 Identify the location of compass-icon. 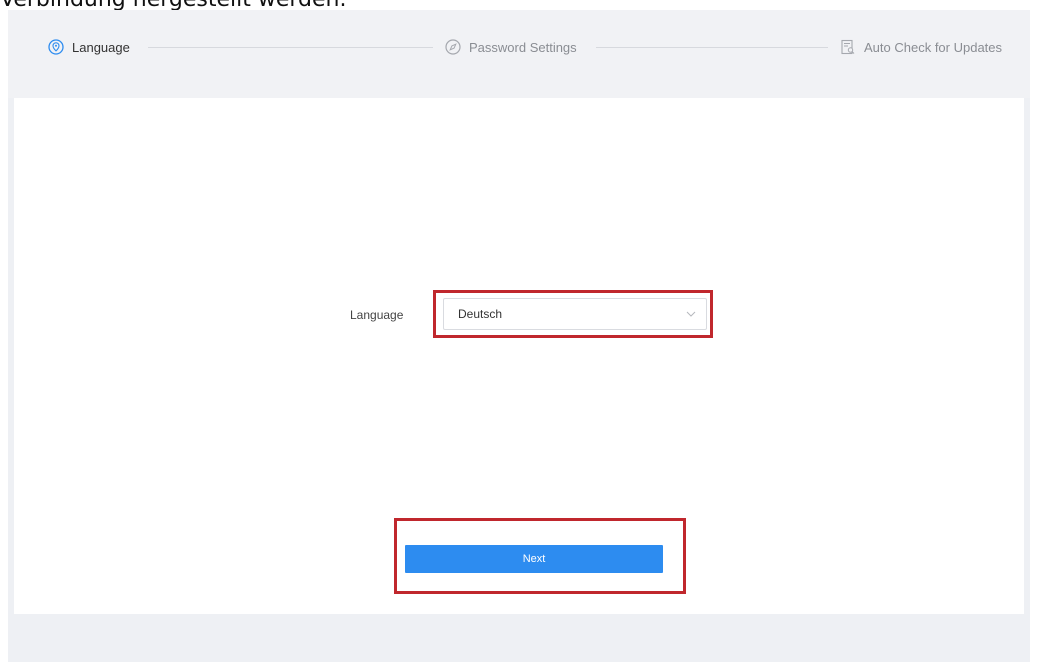
(453, 47).